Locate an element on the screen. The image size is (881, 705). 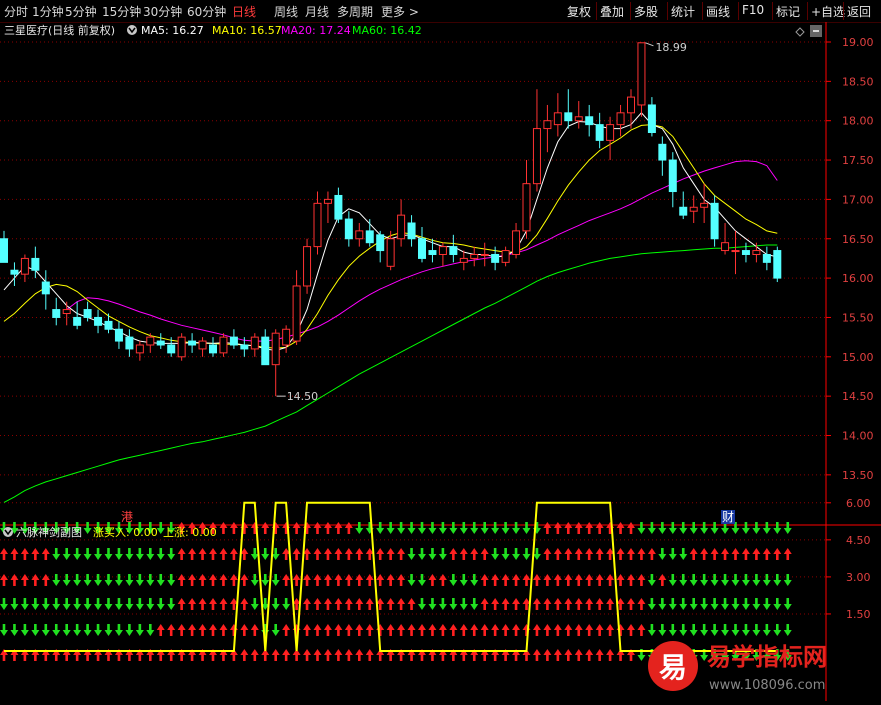
period-tab-4: 30分钟 is located at coordinates (162, 11).